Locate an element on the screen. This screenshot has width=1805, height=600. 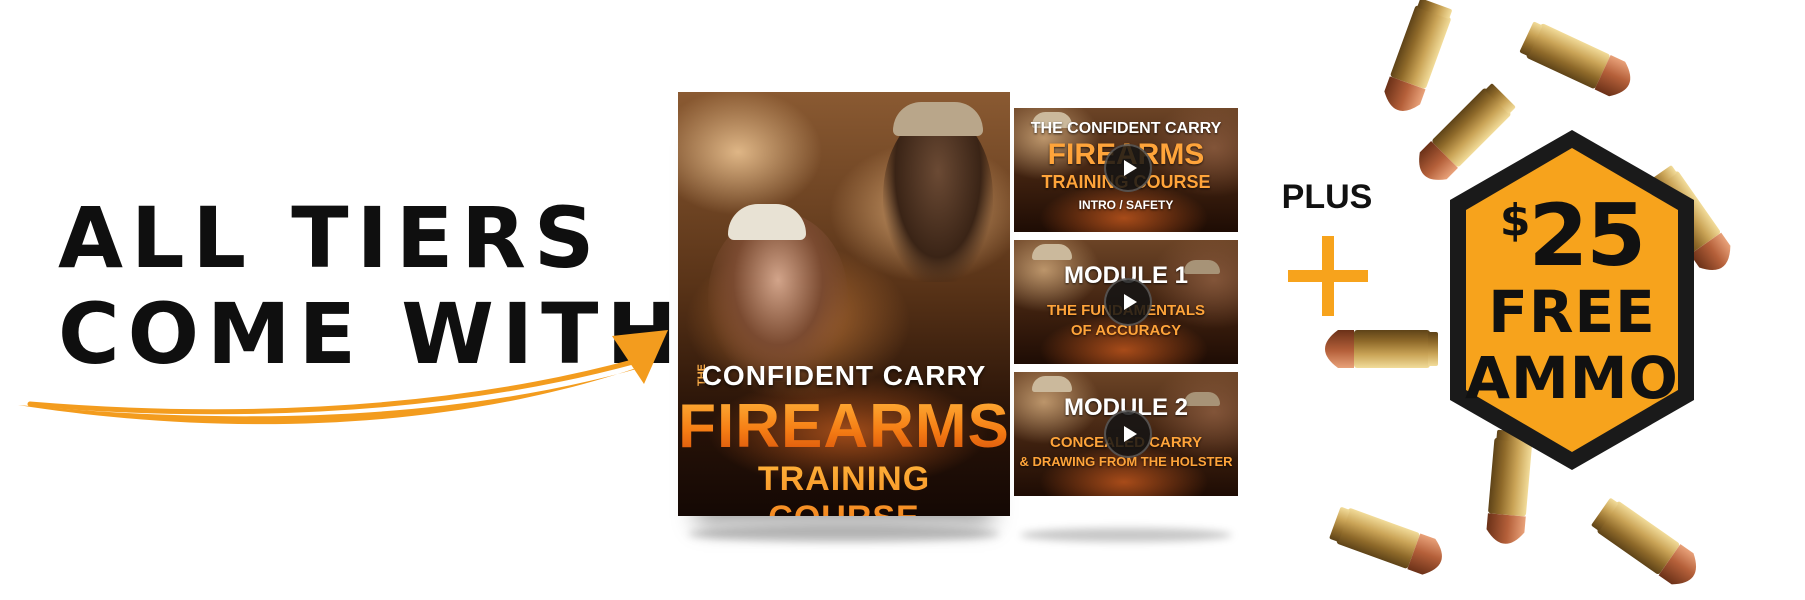
cover-title-line-2: FIREARMS is located at coordinates (844, 426).